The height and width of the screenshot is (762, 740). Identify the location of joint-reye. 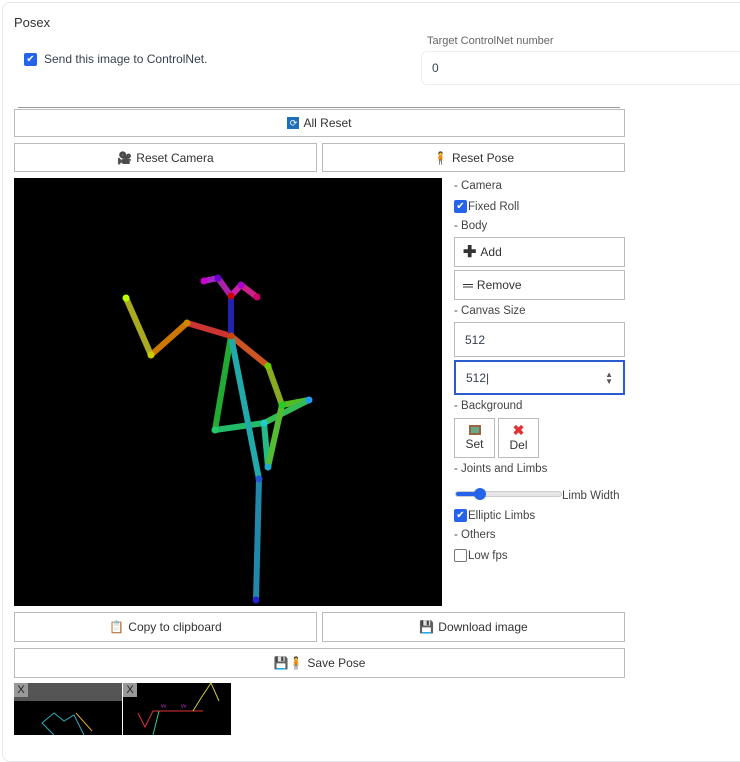
(218, 278).